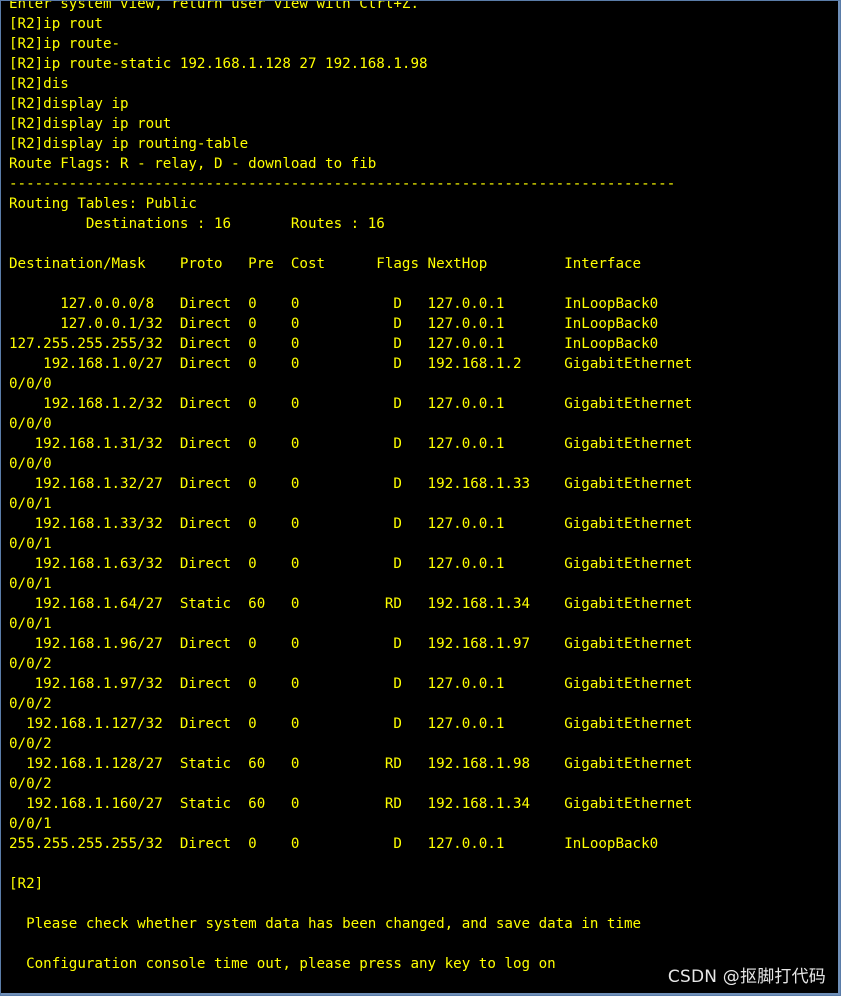 The width and height of the screenshot is (841, 996). Describe the element at coordinates (420, 994) in the screenshot. I see `horizontal-scrollbar` at that location.